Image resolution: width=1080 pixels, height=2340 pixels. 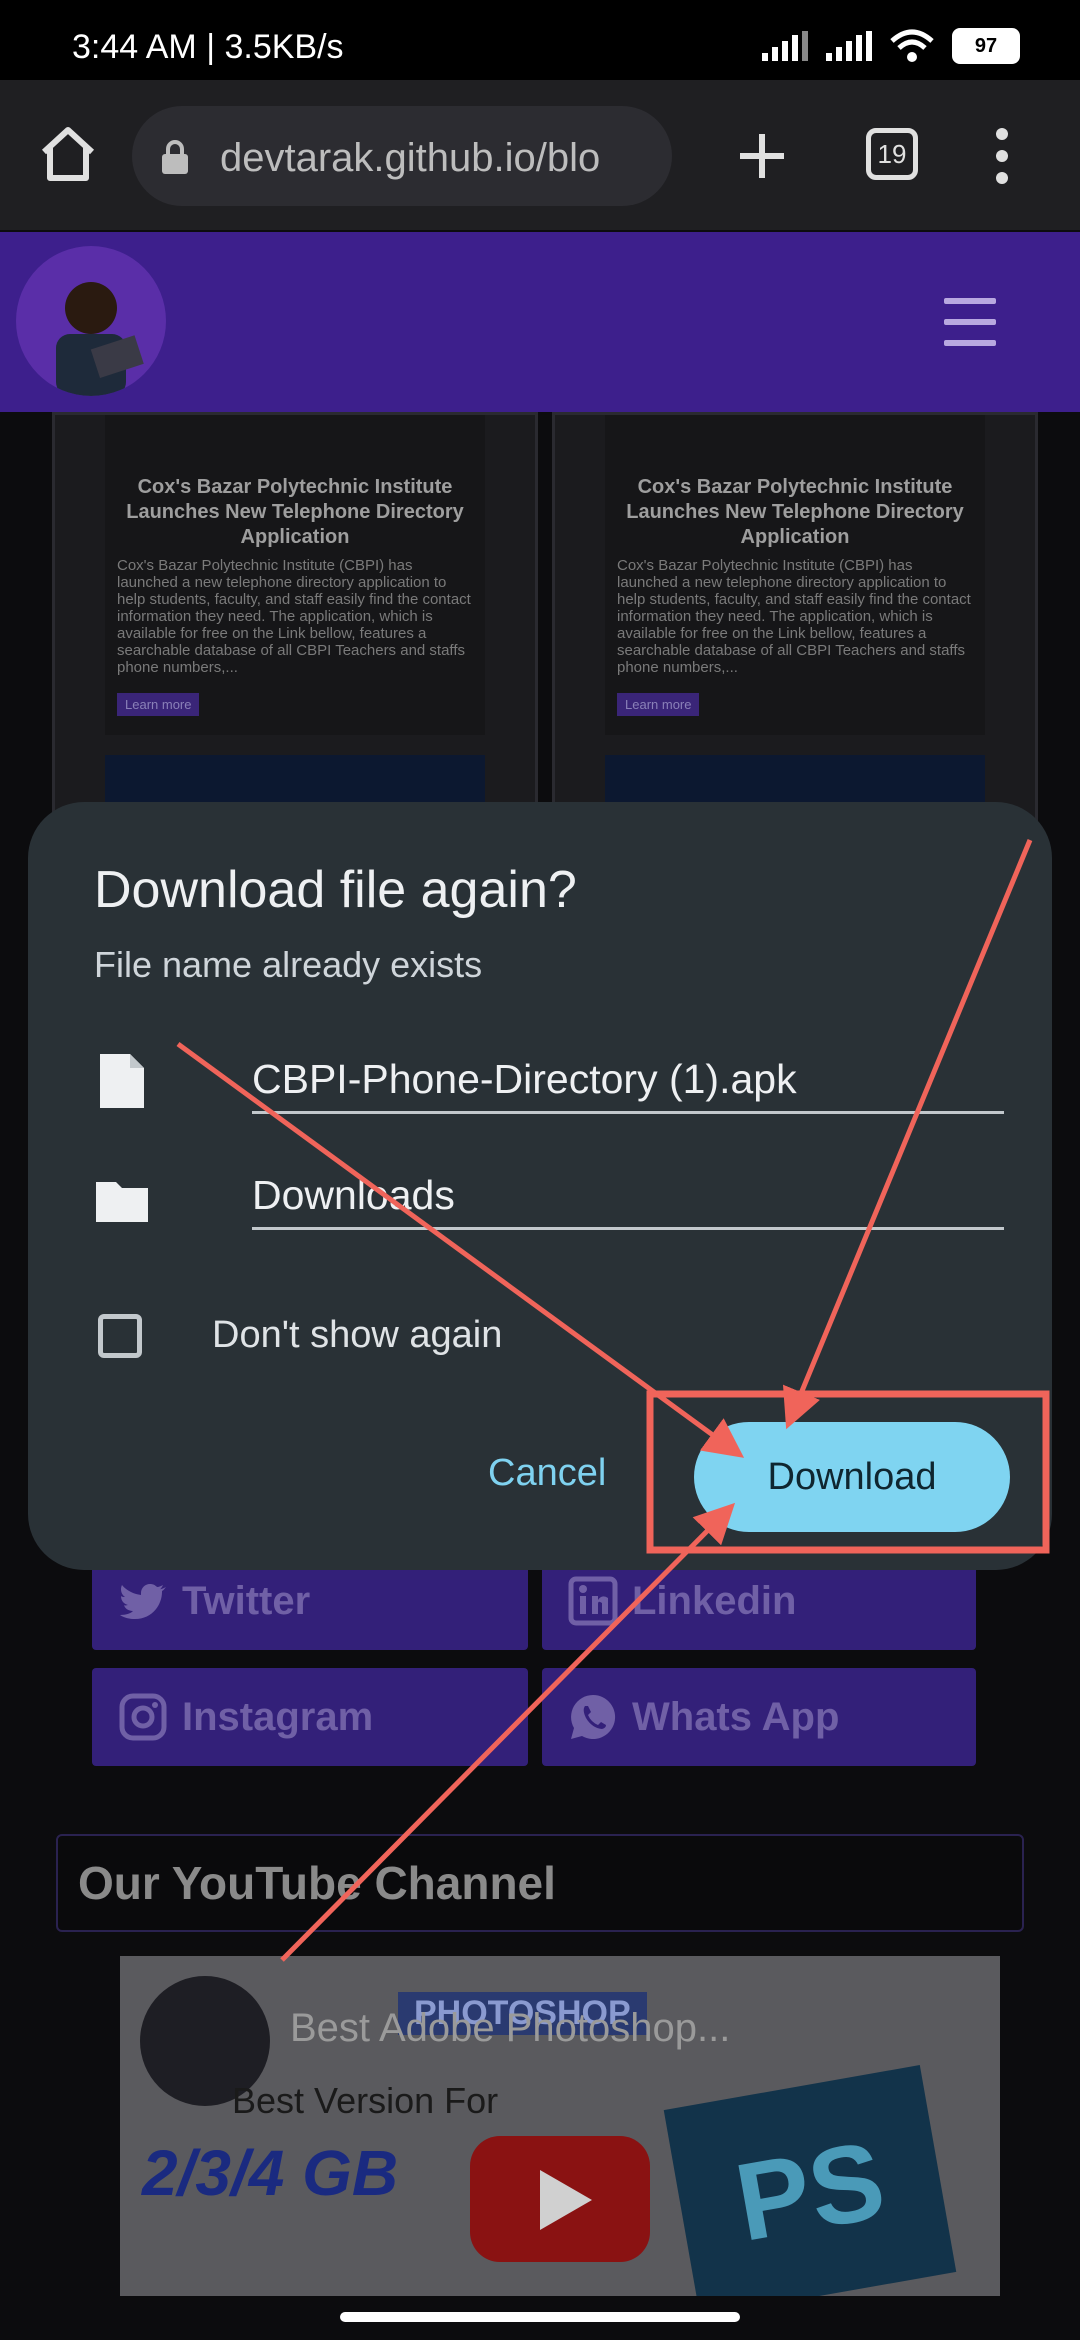 I want to click on dialog-title: Download file again?, so click(x=335, y=890).